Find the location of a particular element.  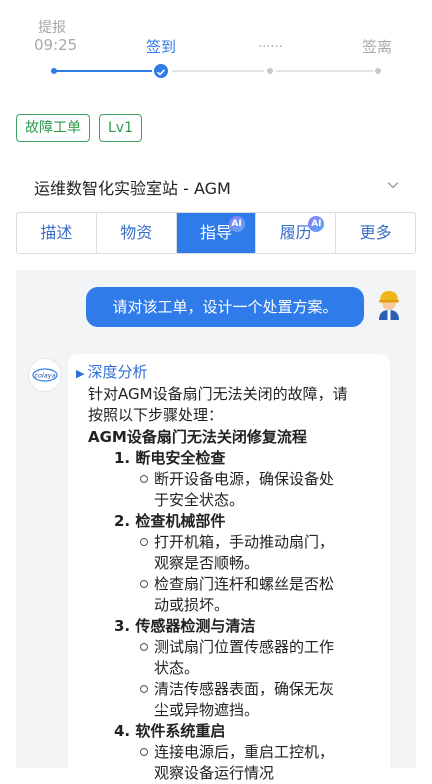

bullet-line: 测试扇门位置传感器的工作 is located at coordinates (244, 647).